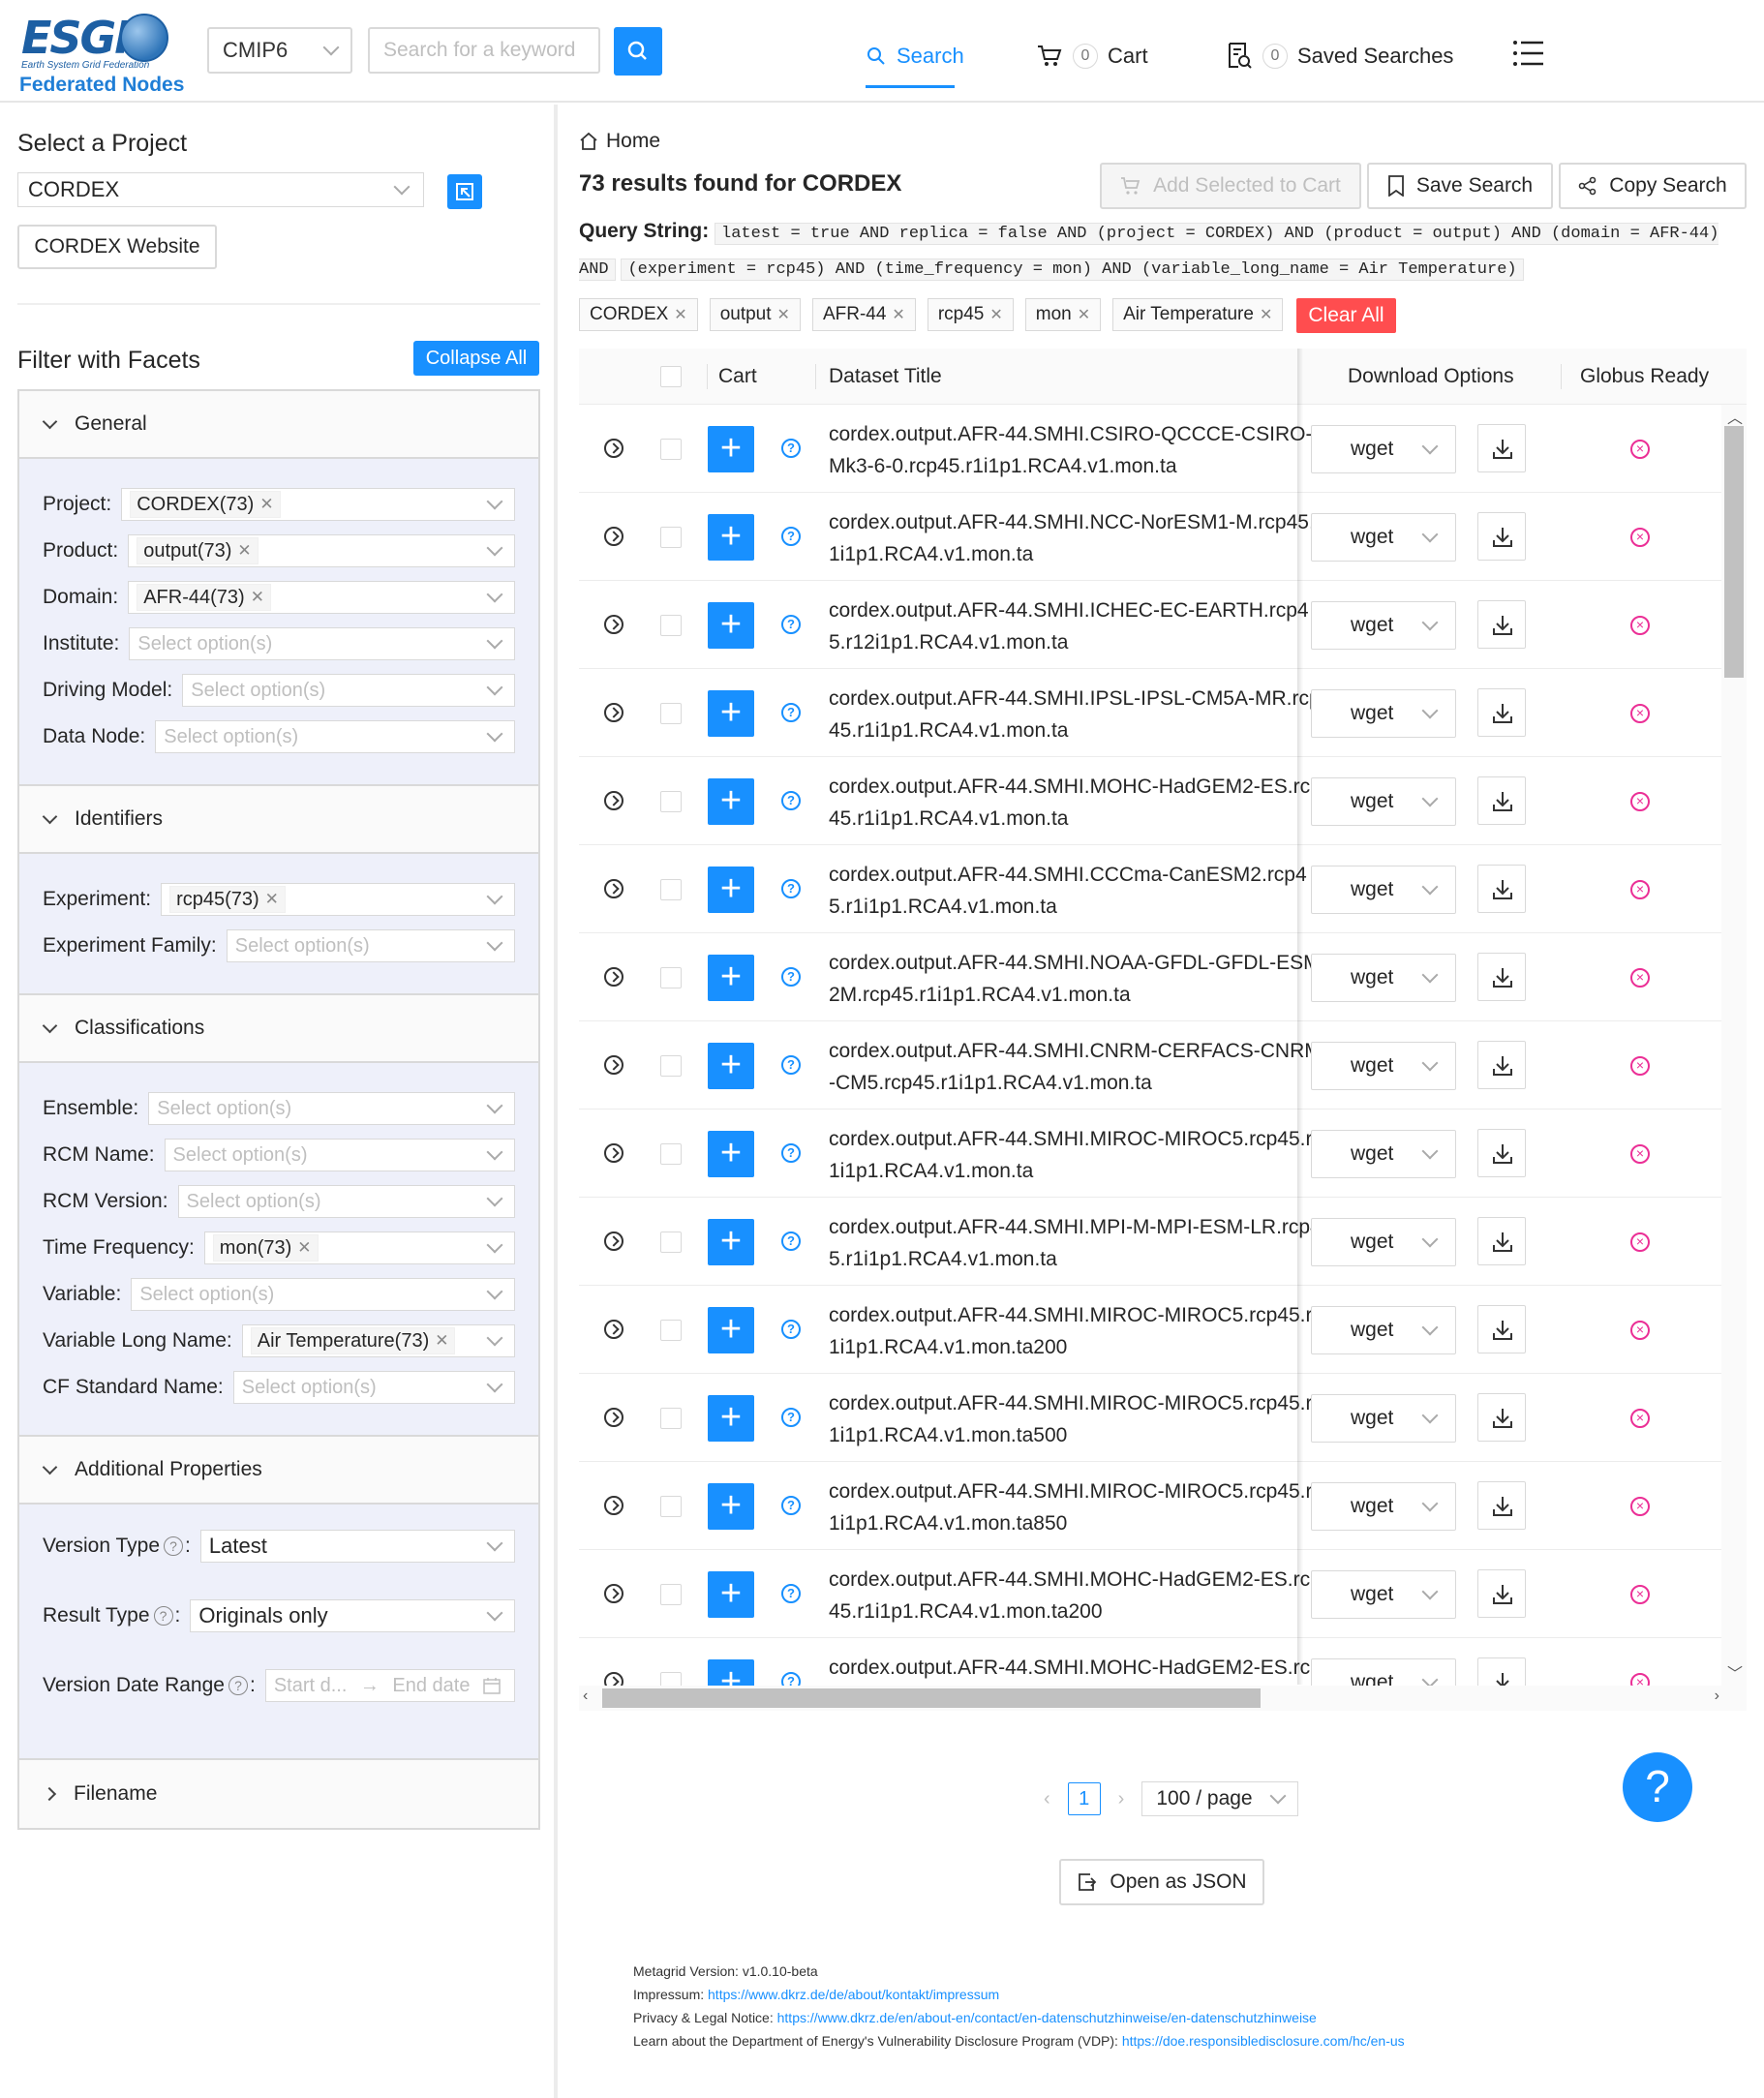  Describe the element at coordinates (1735, 1672) in the screenshot. I see `scroll-down-icon: ﹀` at that location.